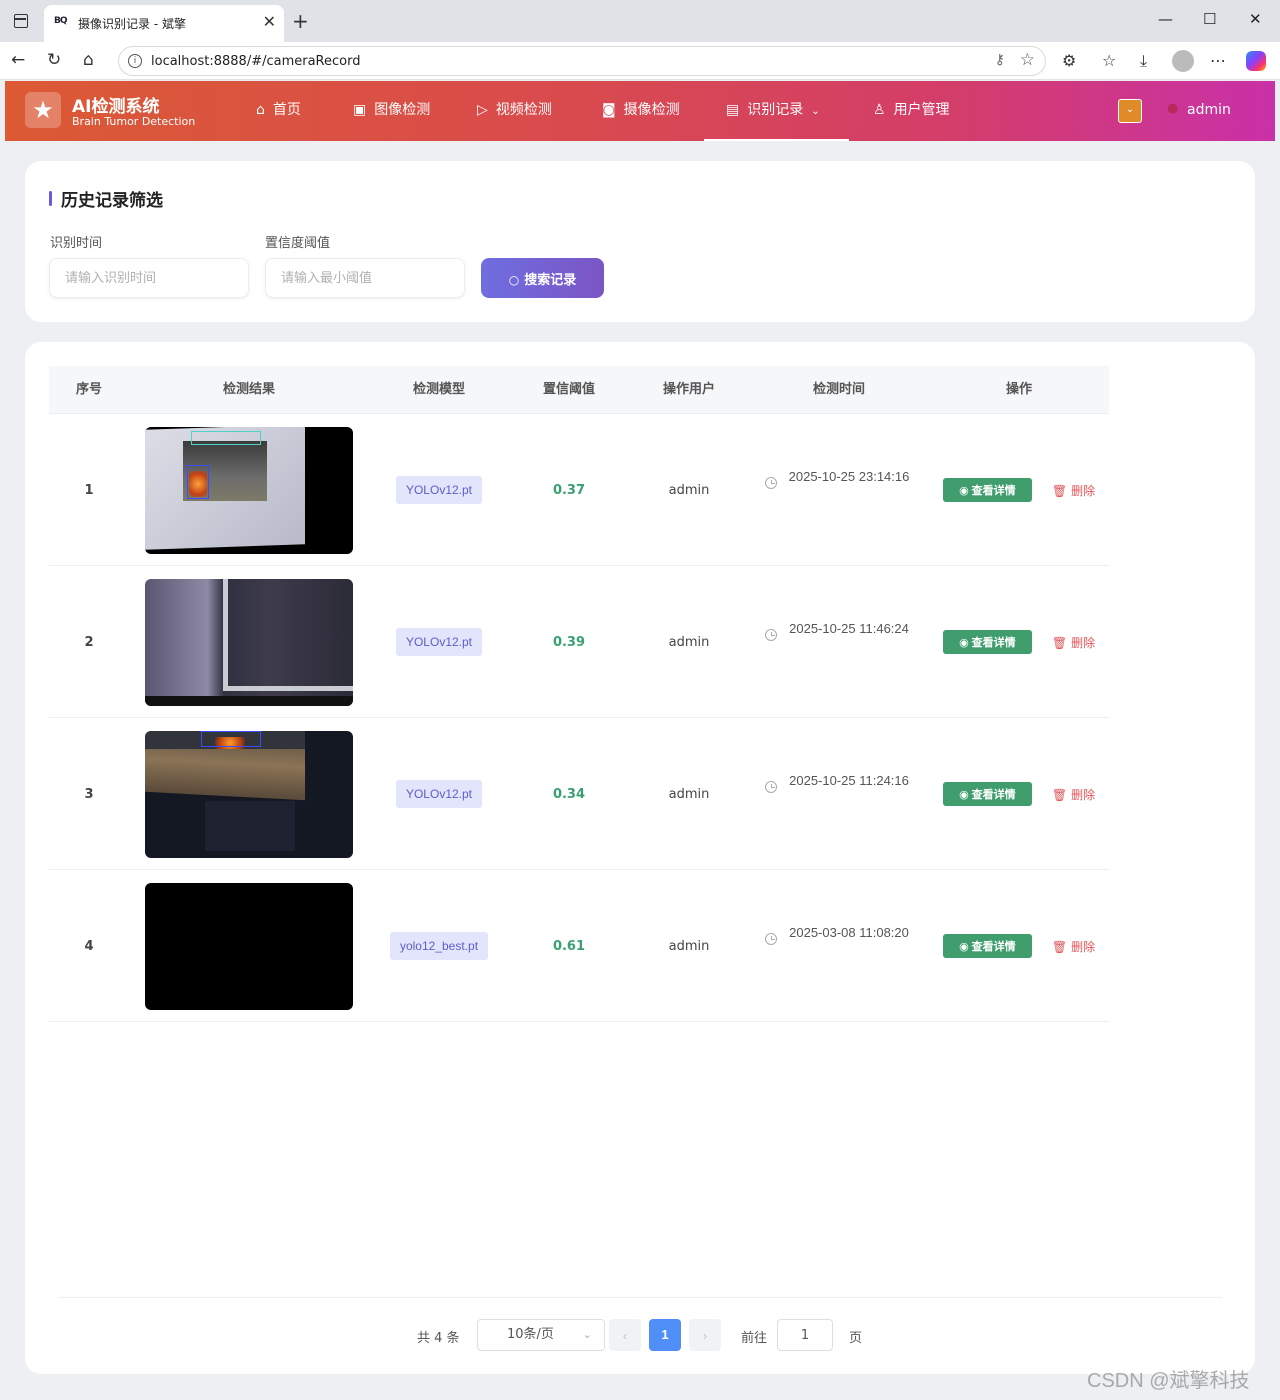 Image resolution: width=1280 pixels, height=1400 pixels. Describe the element at coordinates (921, 110) in the screenshot. I see `nav-label: 用户管理` at that location.